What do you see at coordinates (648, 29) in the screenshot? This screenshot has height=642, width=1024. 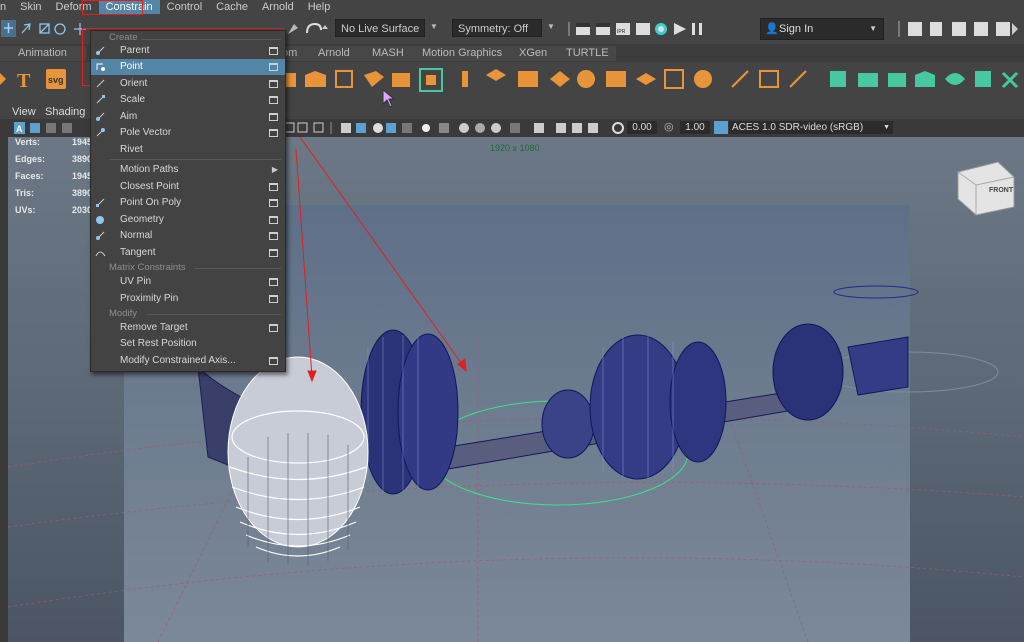 I see `render-icons: IPR` at bounding box center [648, 29].